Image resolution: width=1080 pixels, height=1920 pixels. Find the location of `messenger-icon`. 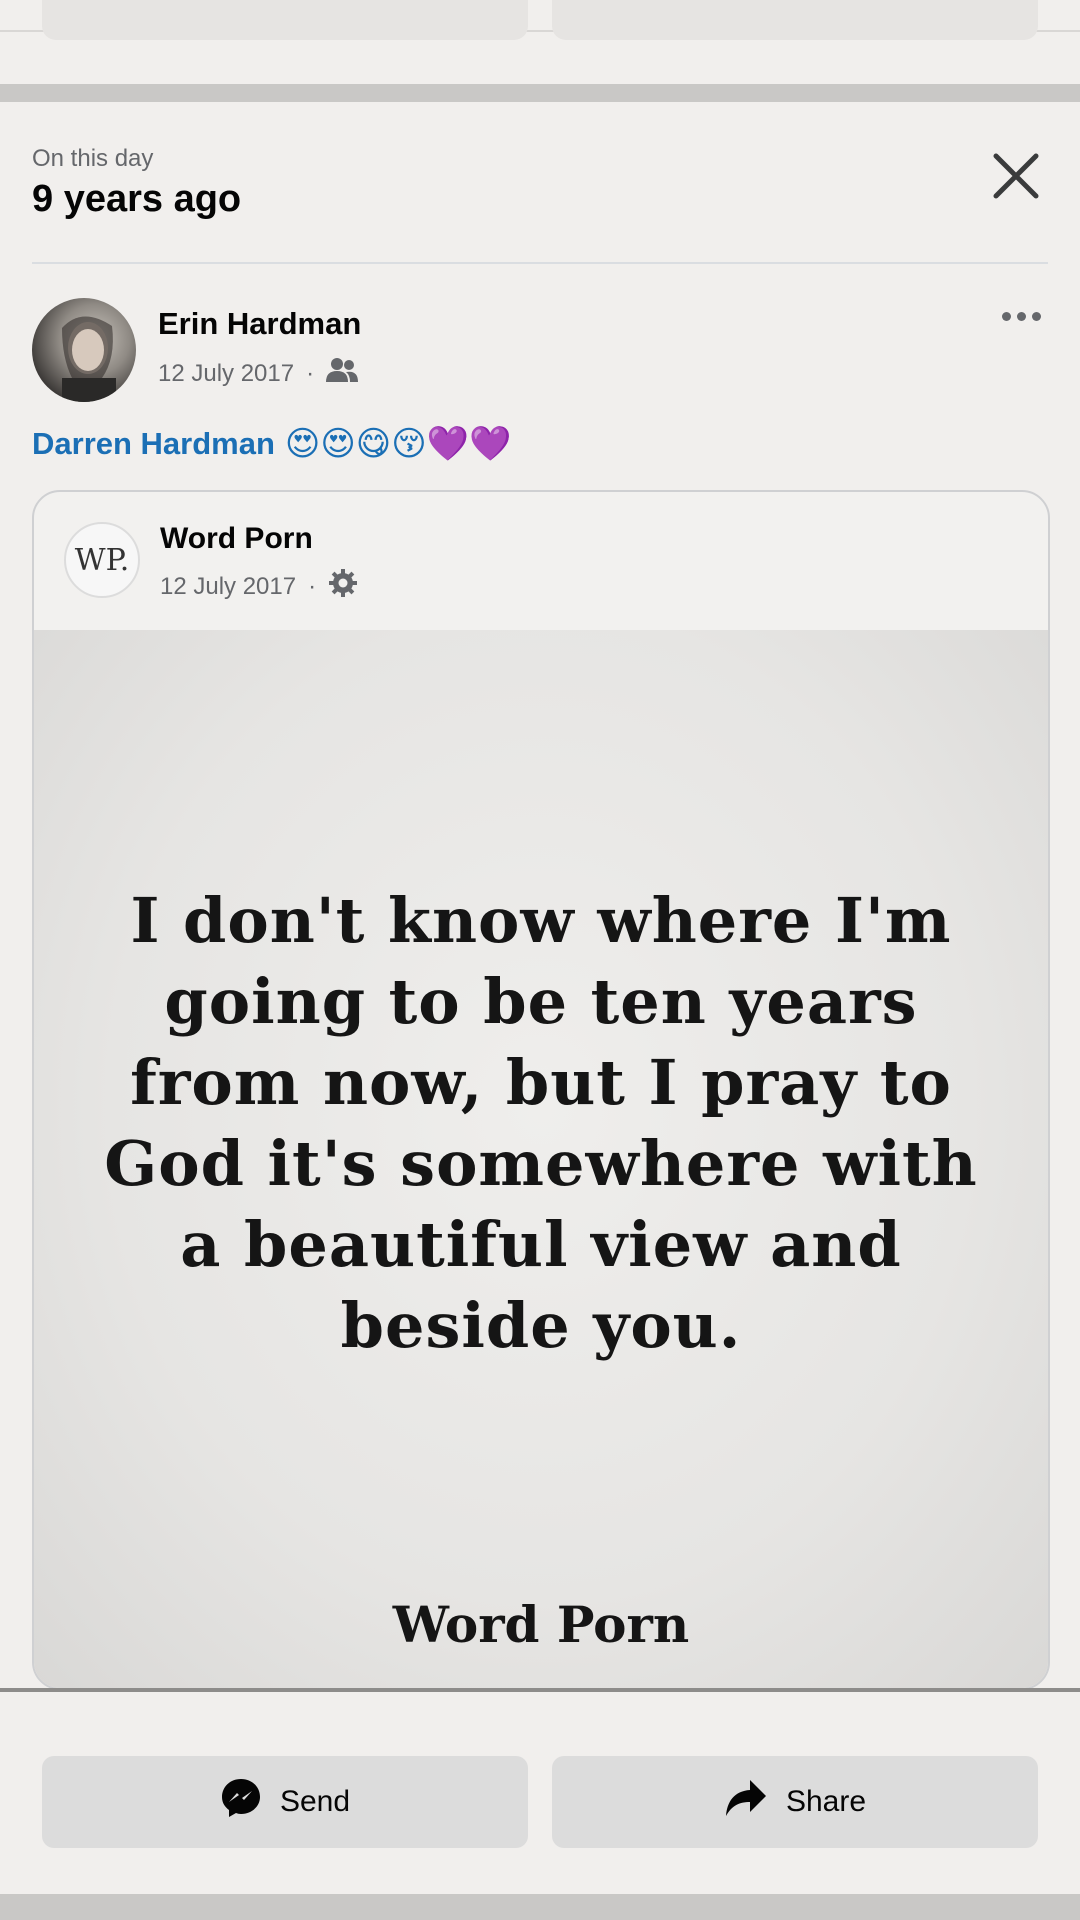

messenger-icon is located at coordinates (241, 1802).